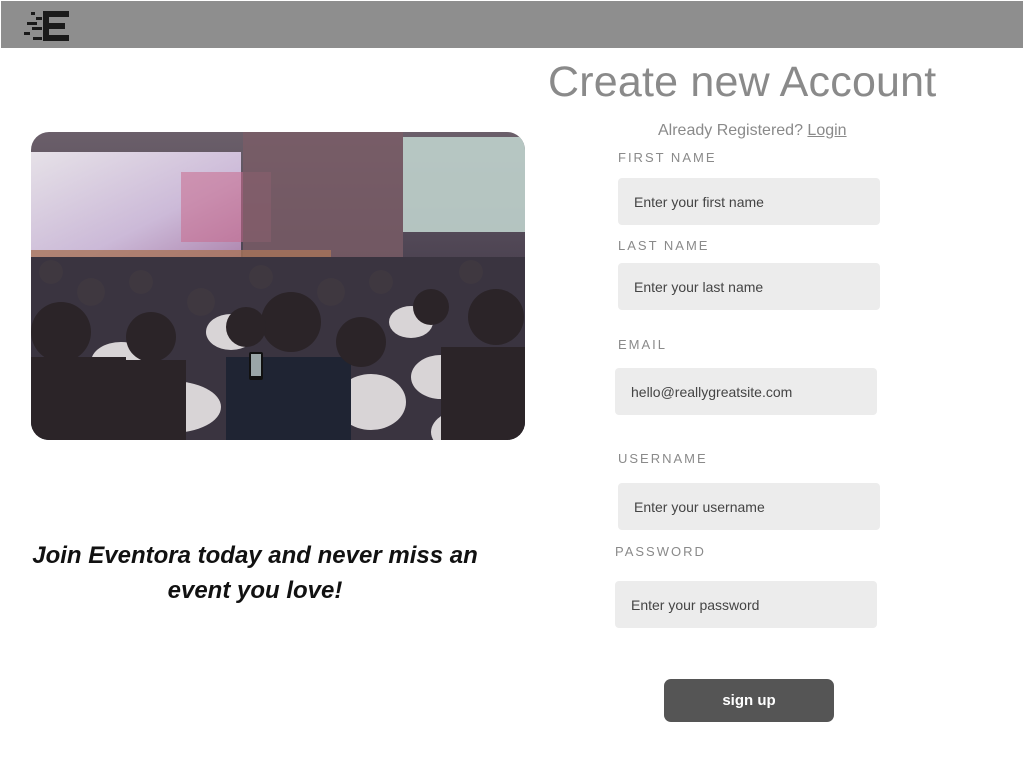 The image size is (1024, 768). I want to click on email-field, so click(746, 391).